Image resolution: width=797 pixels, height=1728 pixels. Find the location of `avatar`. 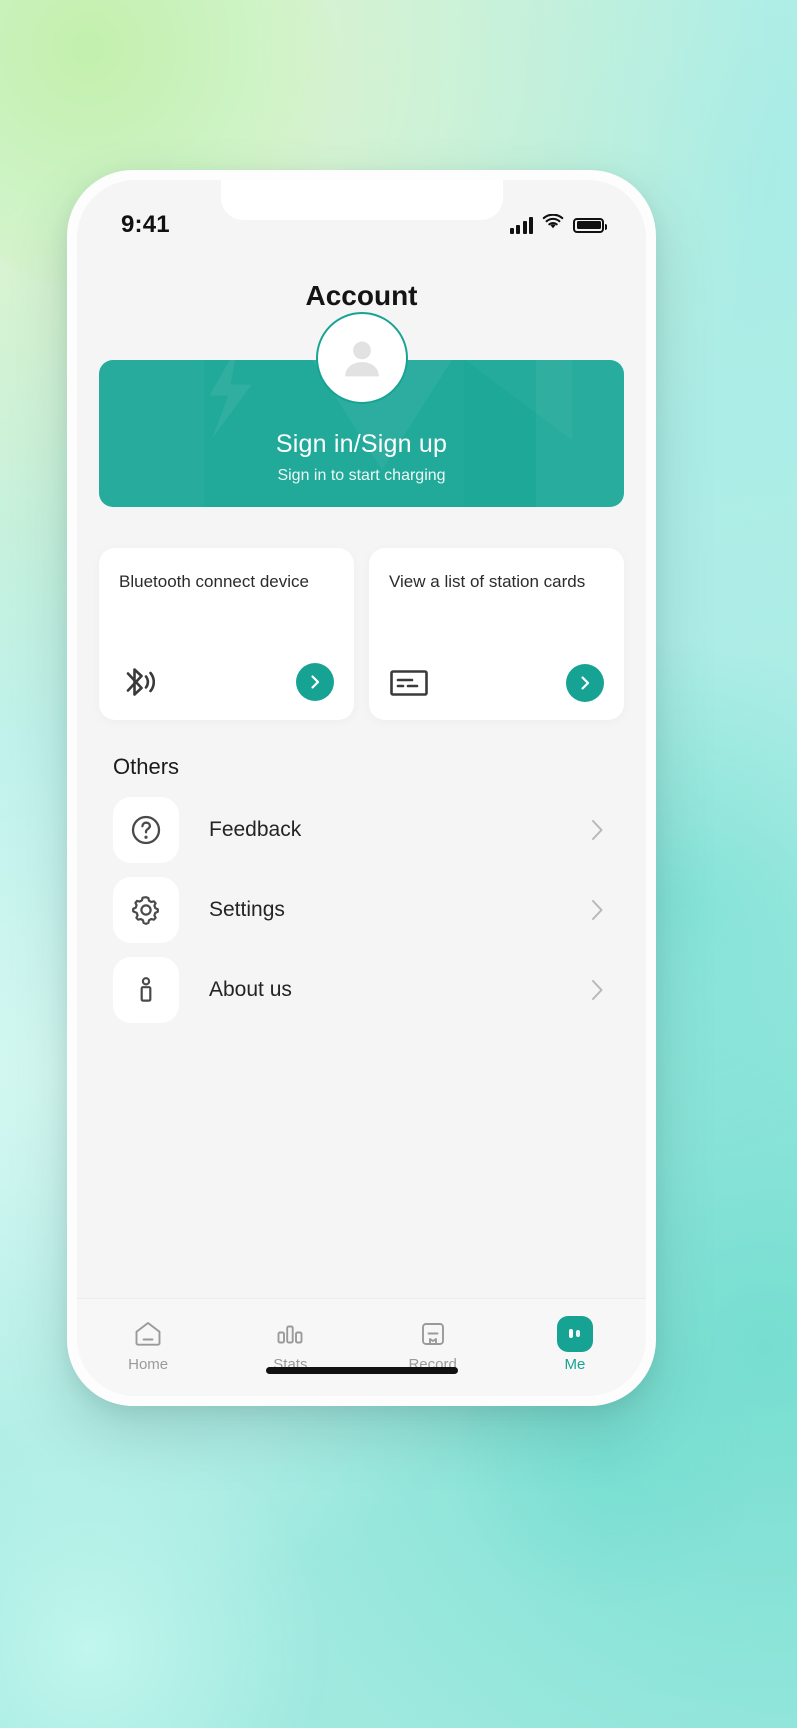

avatar is located at coordinates (361, 358).